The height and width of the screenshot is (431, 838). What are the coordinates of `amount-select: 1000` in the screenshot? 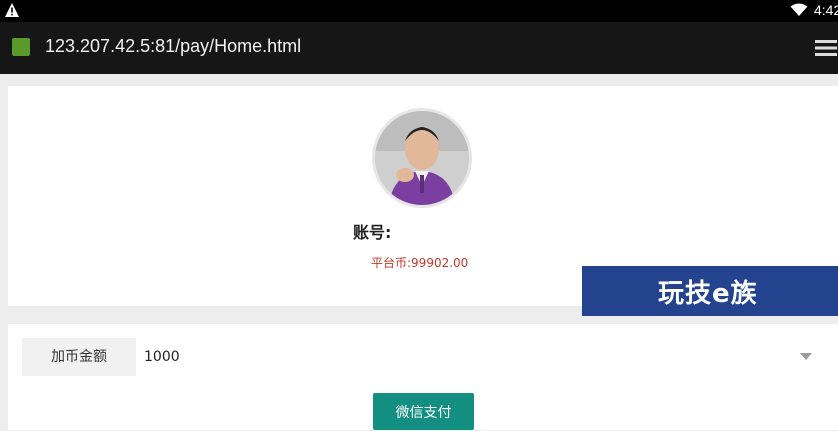 It's located at (480, 357).